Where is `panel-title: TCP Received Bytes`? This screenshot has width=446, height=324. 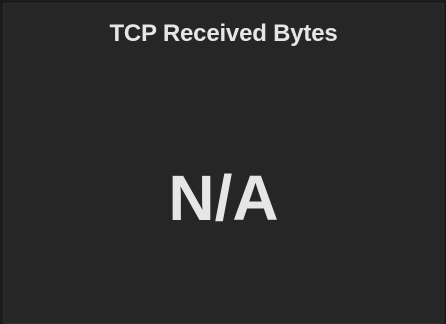
panel-title: TCP Received Bytes is located at coordinates (223, 34).